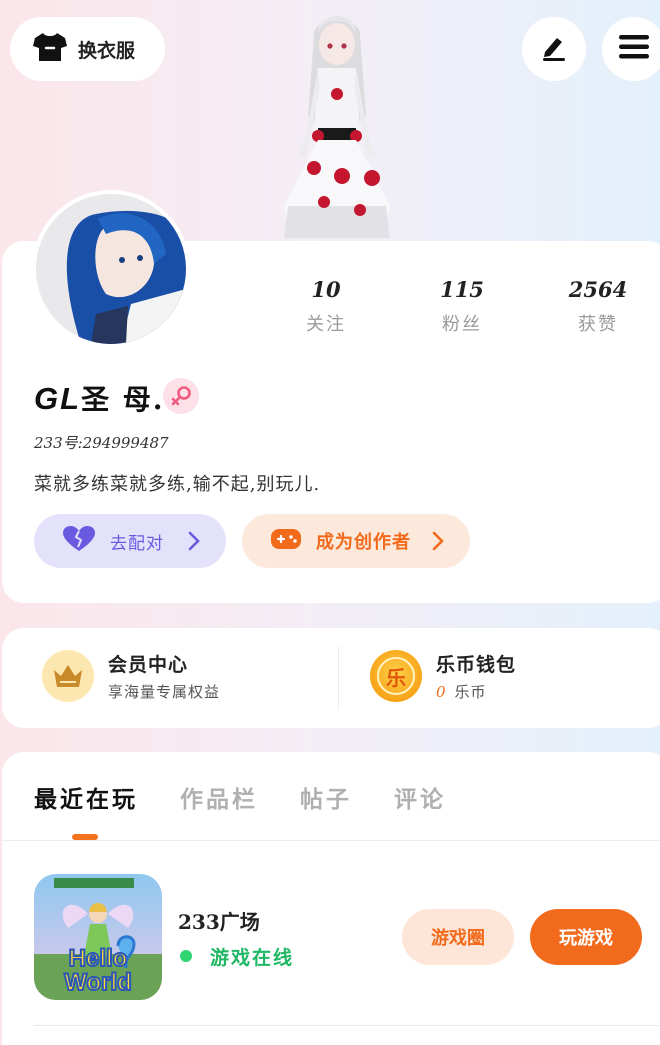  I want to click on play-game-button: 玩游戏, so click(586, 937).